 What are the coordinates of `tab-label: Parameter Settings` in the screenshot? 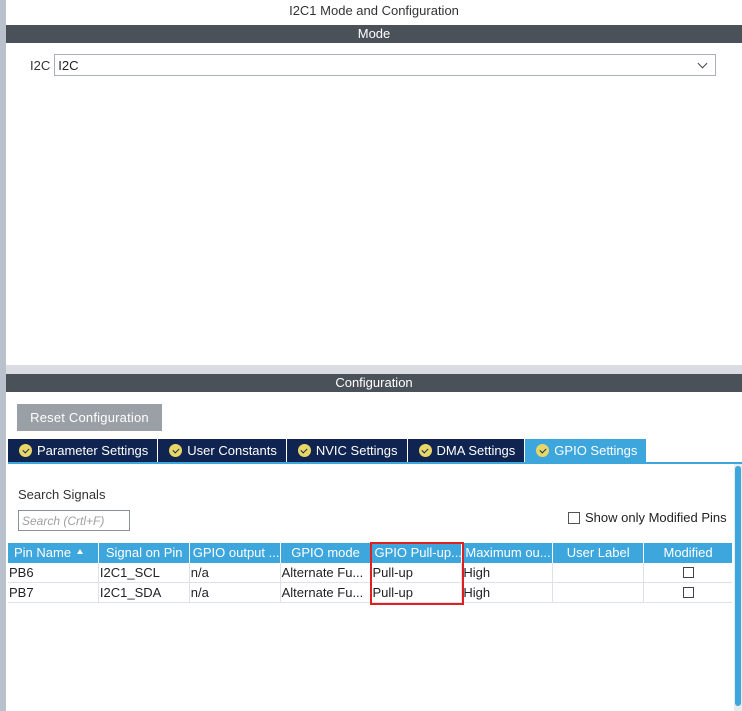 It's located at (93, 450).